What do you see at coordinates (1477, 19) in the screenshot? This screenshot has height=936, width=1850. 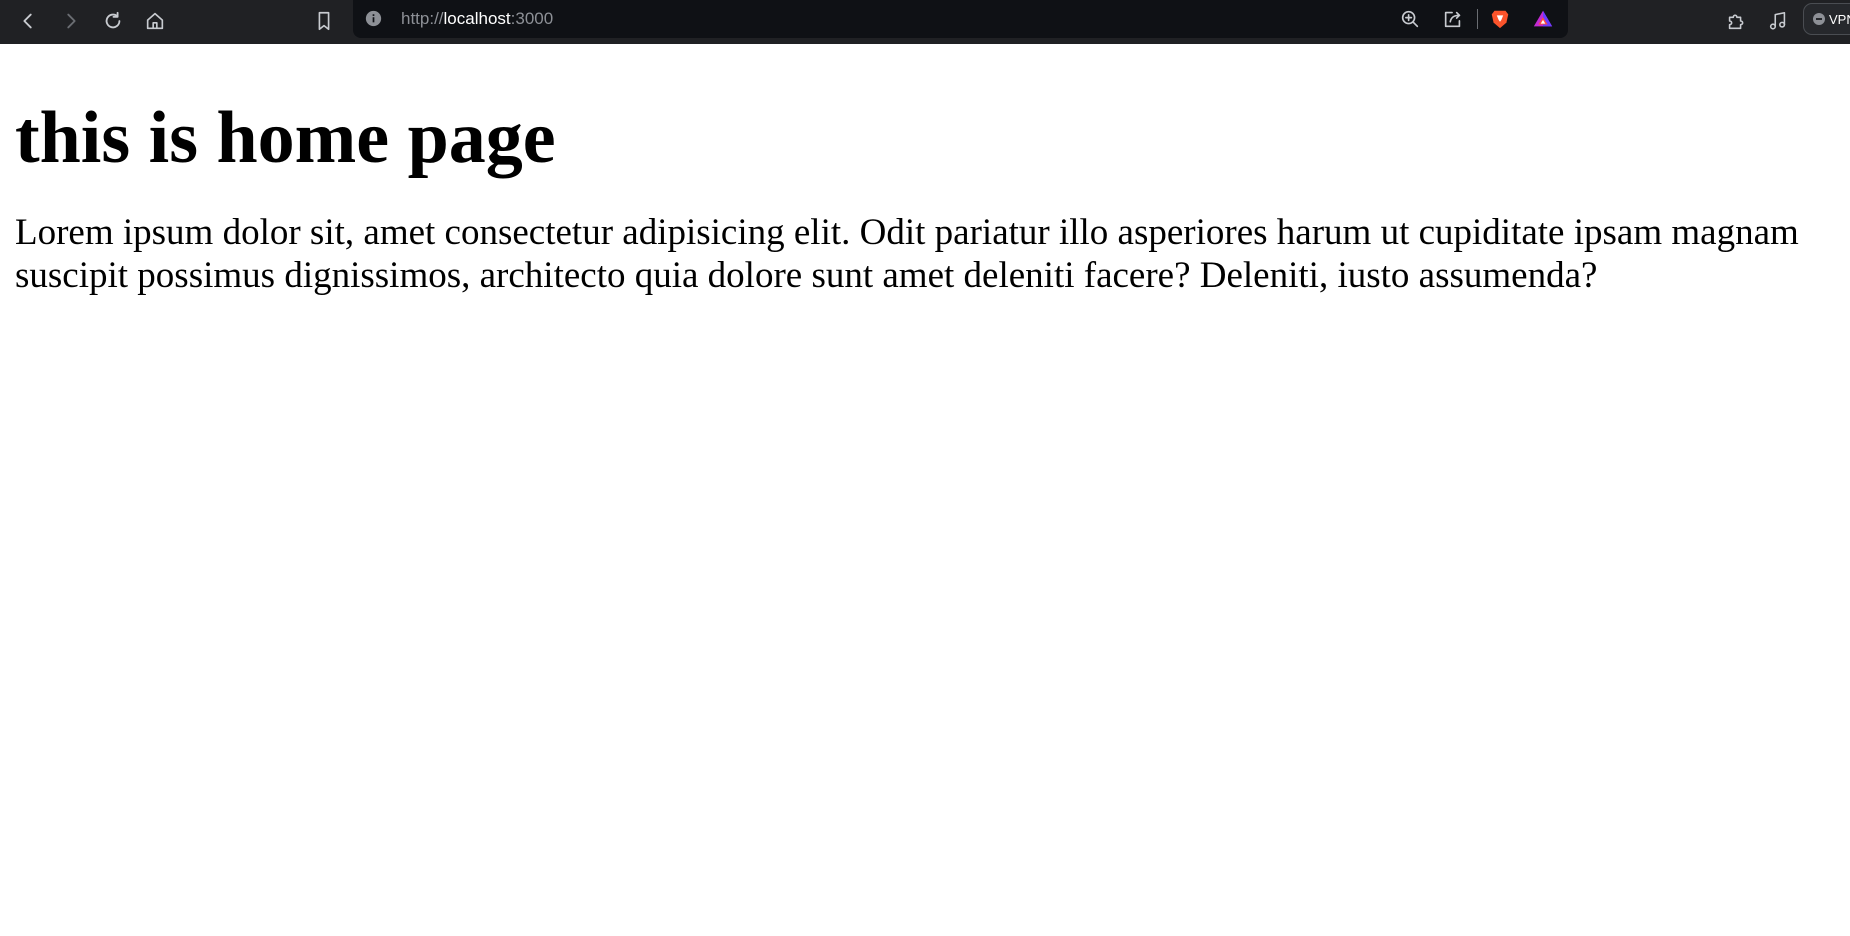 I see `toolbar-separator` at bounding box center [1477, 19].